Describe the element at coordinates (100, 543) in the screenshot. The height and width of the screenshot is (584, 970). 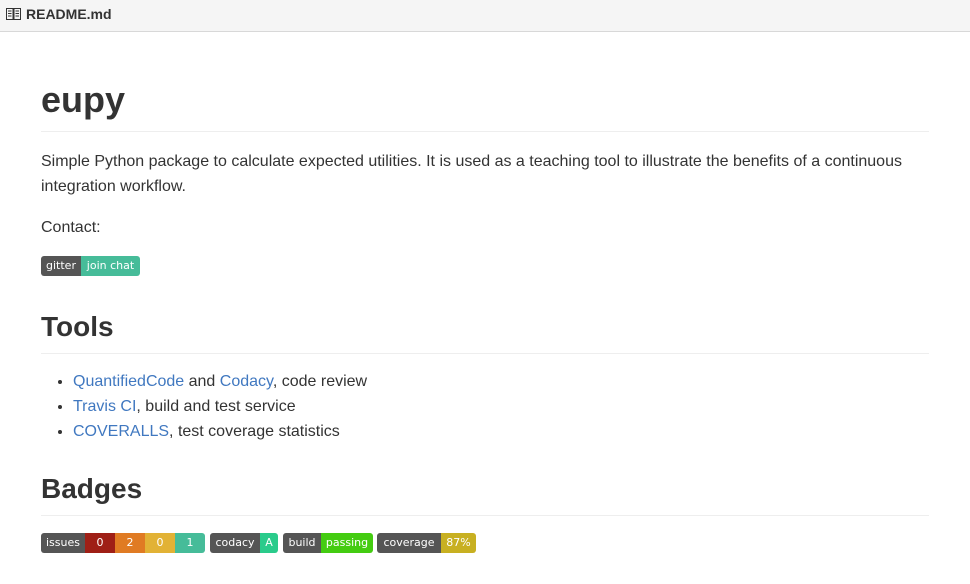
I see `issues-count-0: 0` at that location.